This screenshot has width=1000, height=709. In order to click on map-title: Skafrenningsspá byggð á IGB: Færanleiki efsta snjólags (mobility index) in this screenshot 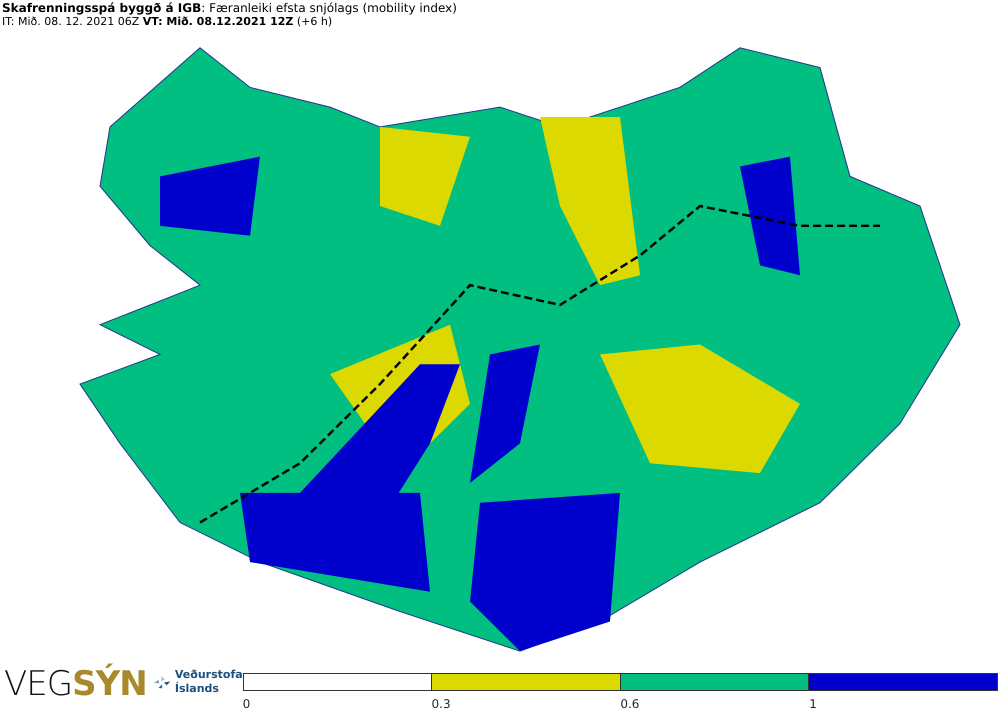, I will do `click(230, 8)`.